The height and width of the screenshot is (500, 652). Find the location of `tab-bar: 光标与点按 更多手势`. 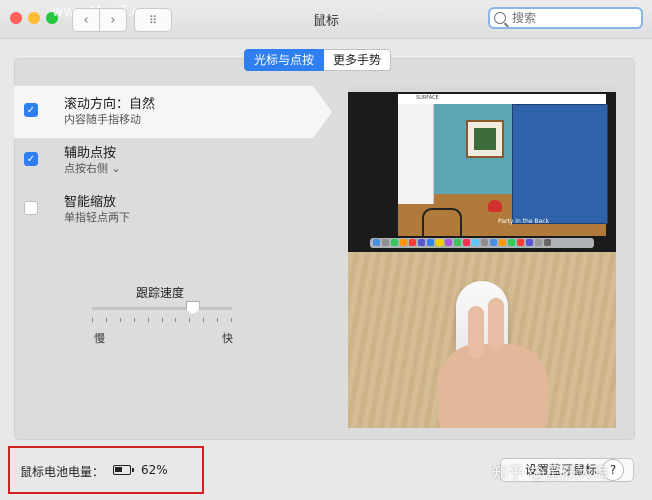

tab-bar: 光标与点按 更多手势 is located at coordinates (318, 60).